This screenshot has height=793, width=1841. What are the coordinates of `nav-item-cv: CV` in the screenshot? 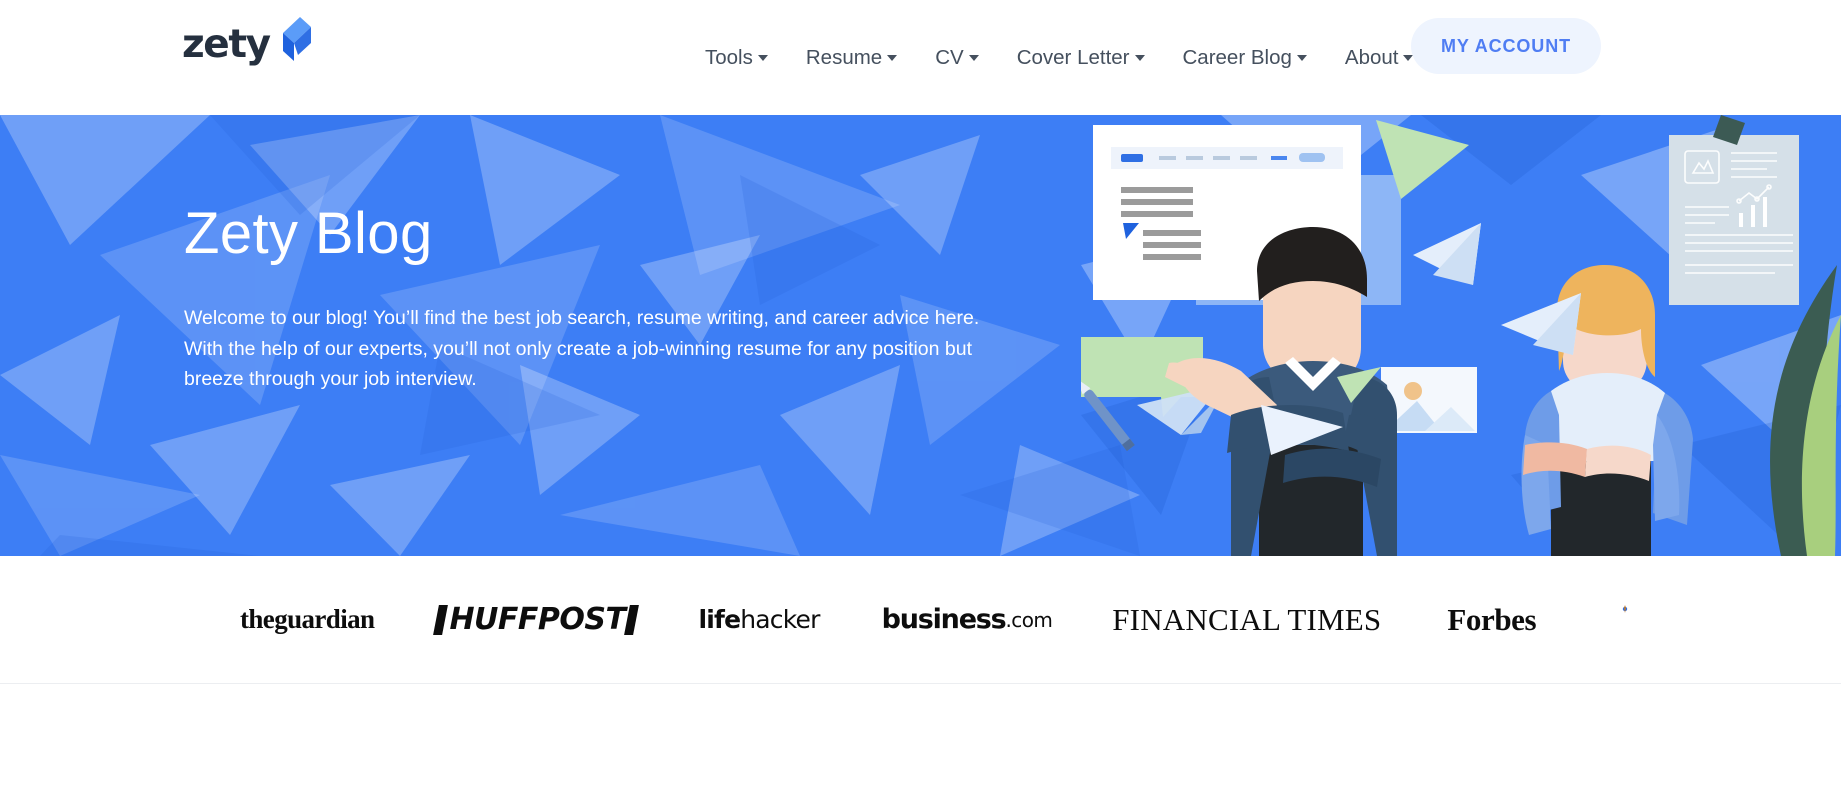 It's located at (956, 58).